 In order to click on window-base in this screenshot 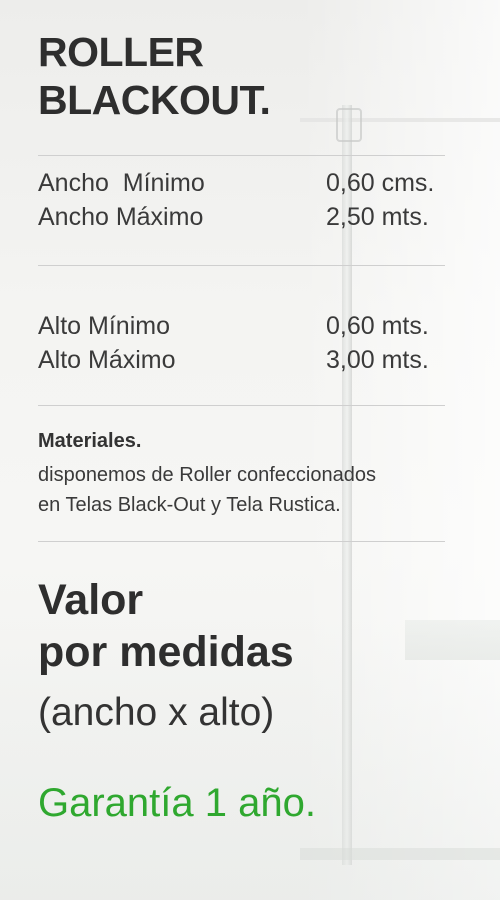, I will do `click(400, 854)`.